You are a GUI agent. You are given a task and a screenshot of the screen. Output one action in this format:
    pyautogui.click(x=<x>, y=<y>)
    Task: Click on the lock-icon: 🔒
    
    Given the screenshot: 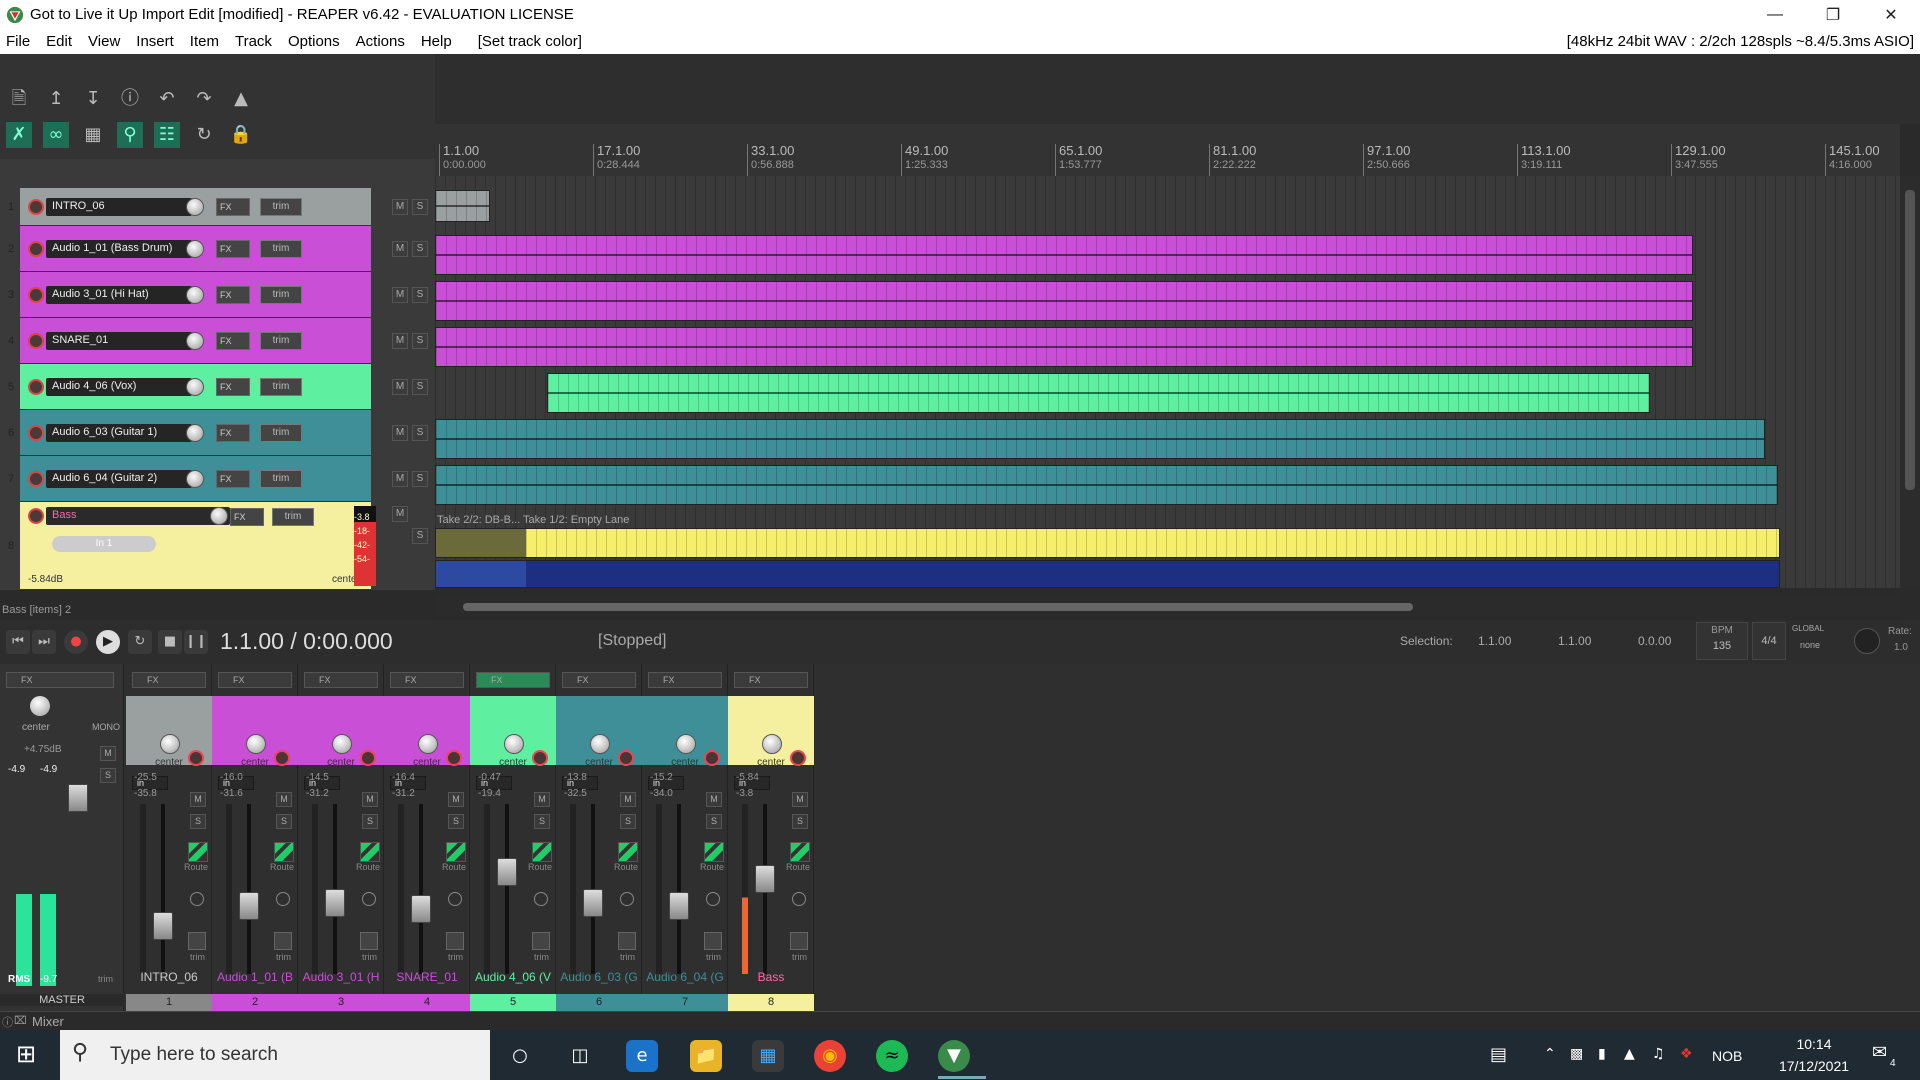 What is the action you would take?
    pyautogui.click(x=241, y=135)
    